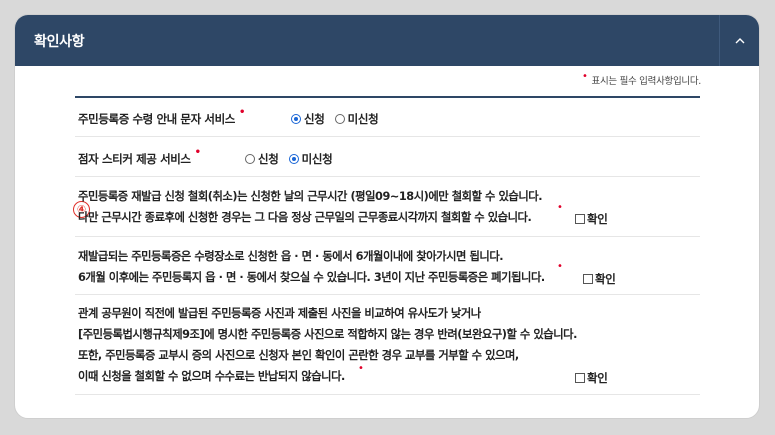 Image resolution: width=775 pixels, height=435 pixels. I want to click on panel-title: 확인사항, so click(59, 42).